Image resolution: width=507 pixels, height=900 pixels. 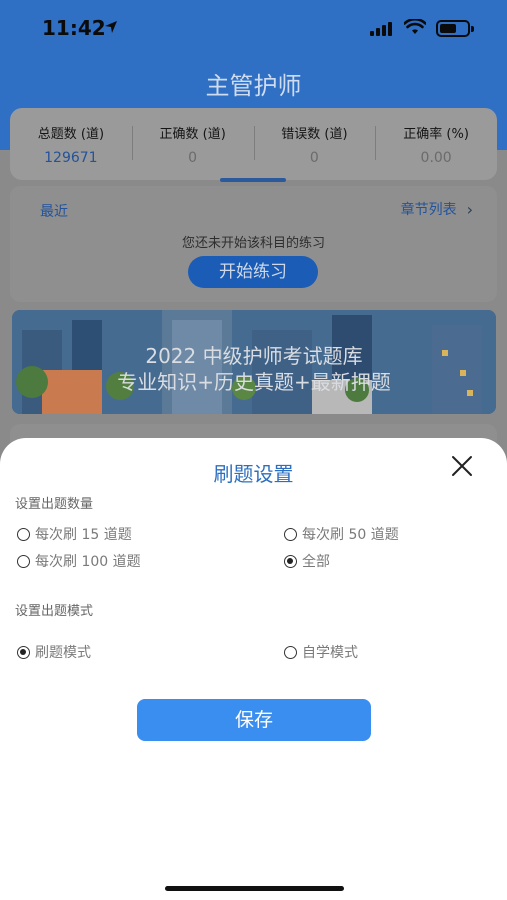 What do you see at coordinates (314, 134) in the screenshot?
I see `stat-label: 错误数 (道)` at bounding box center [314, 134].